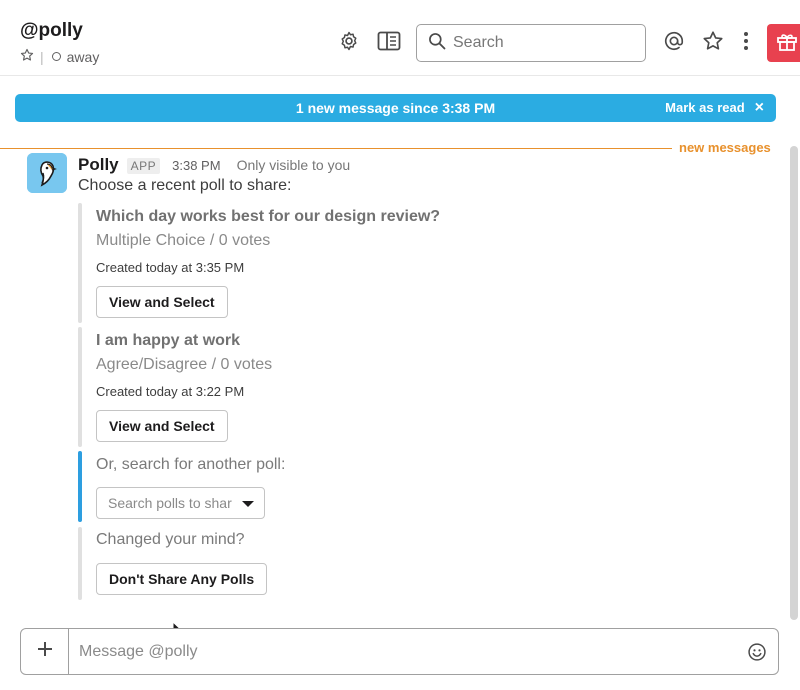  I want to click on mark-as-read-button: Mark as read ×, so click(714, 107).